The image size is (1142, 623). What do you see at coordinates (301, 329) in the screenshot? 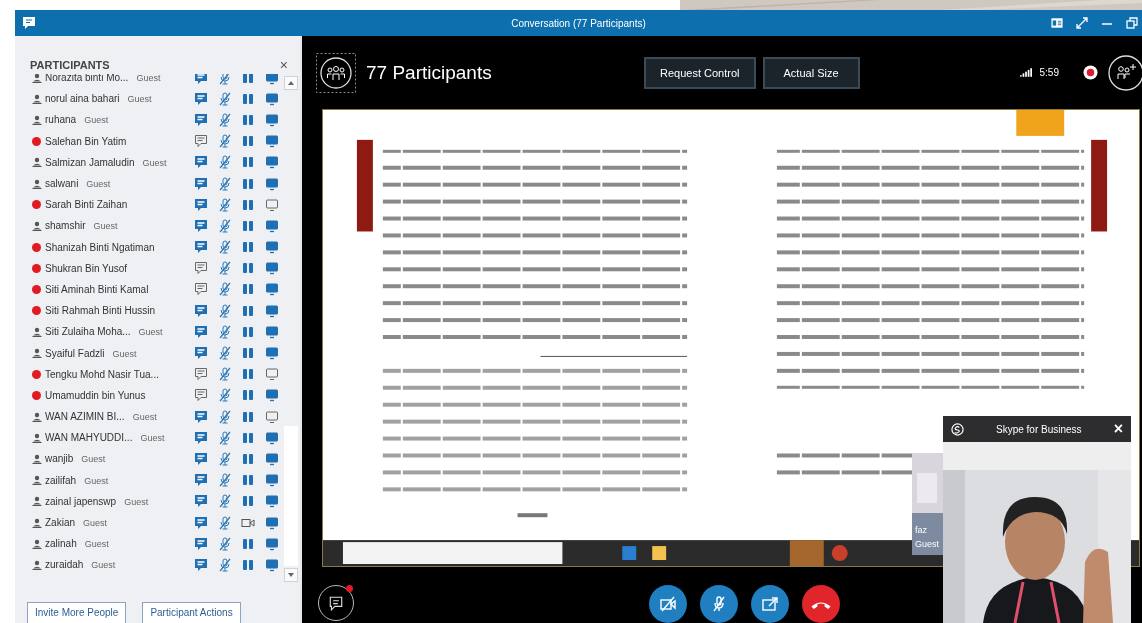
I see `splitter-handle` at bounding box center [301, 329].